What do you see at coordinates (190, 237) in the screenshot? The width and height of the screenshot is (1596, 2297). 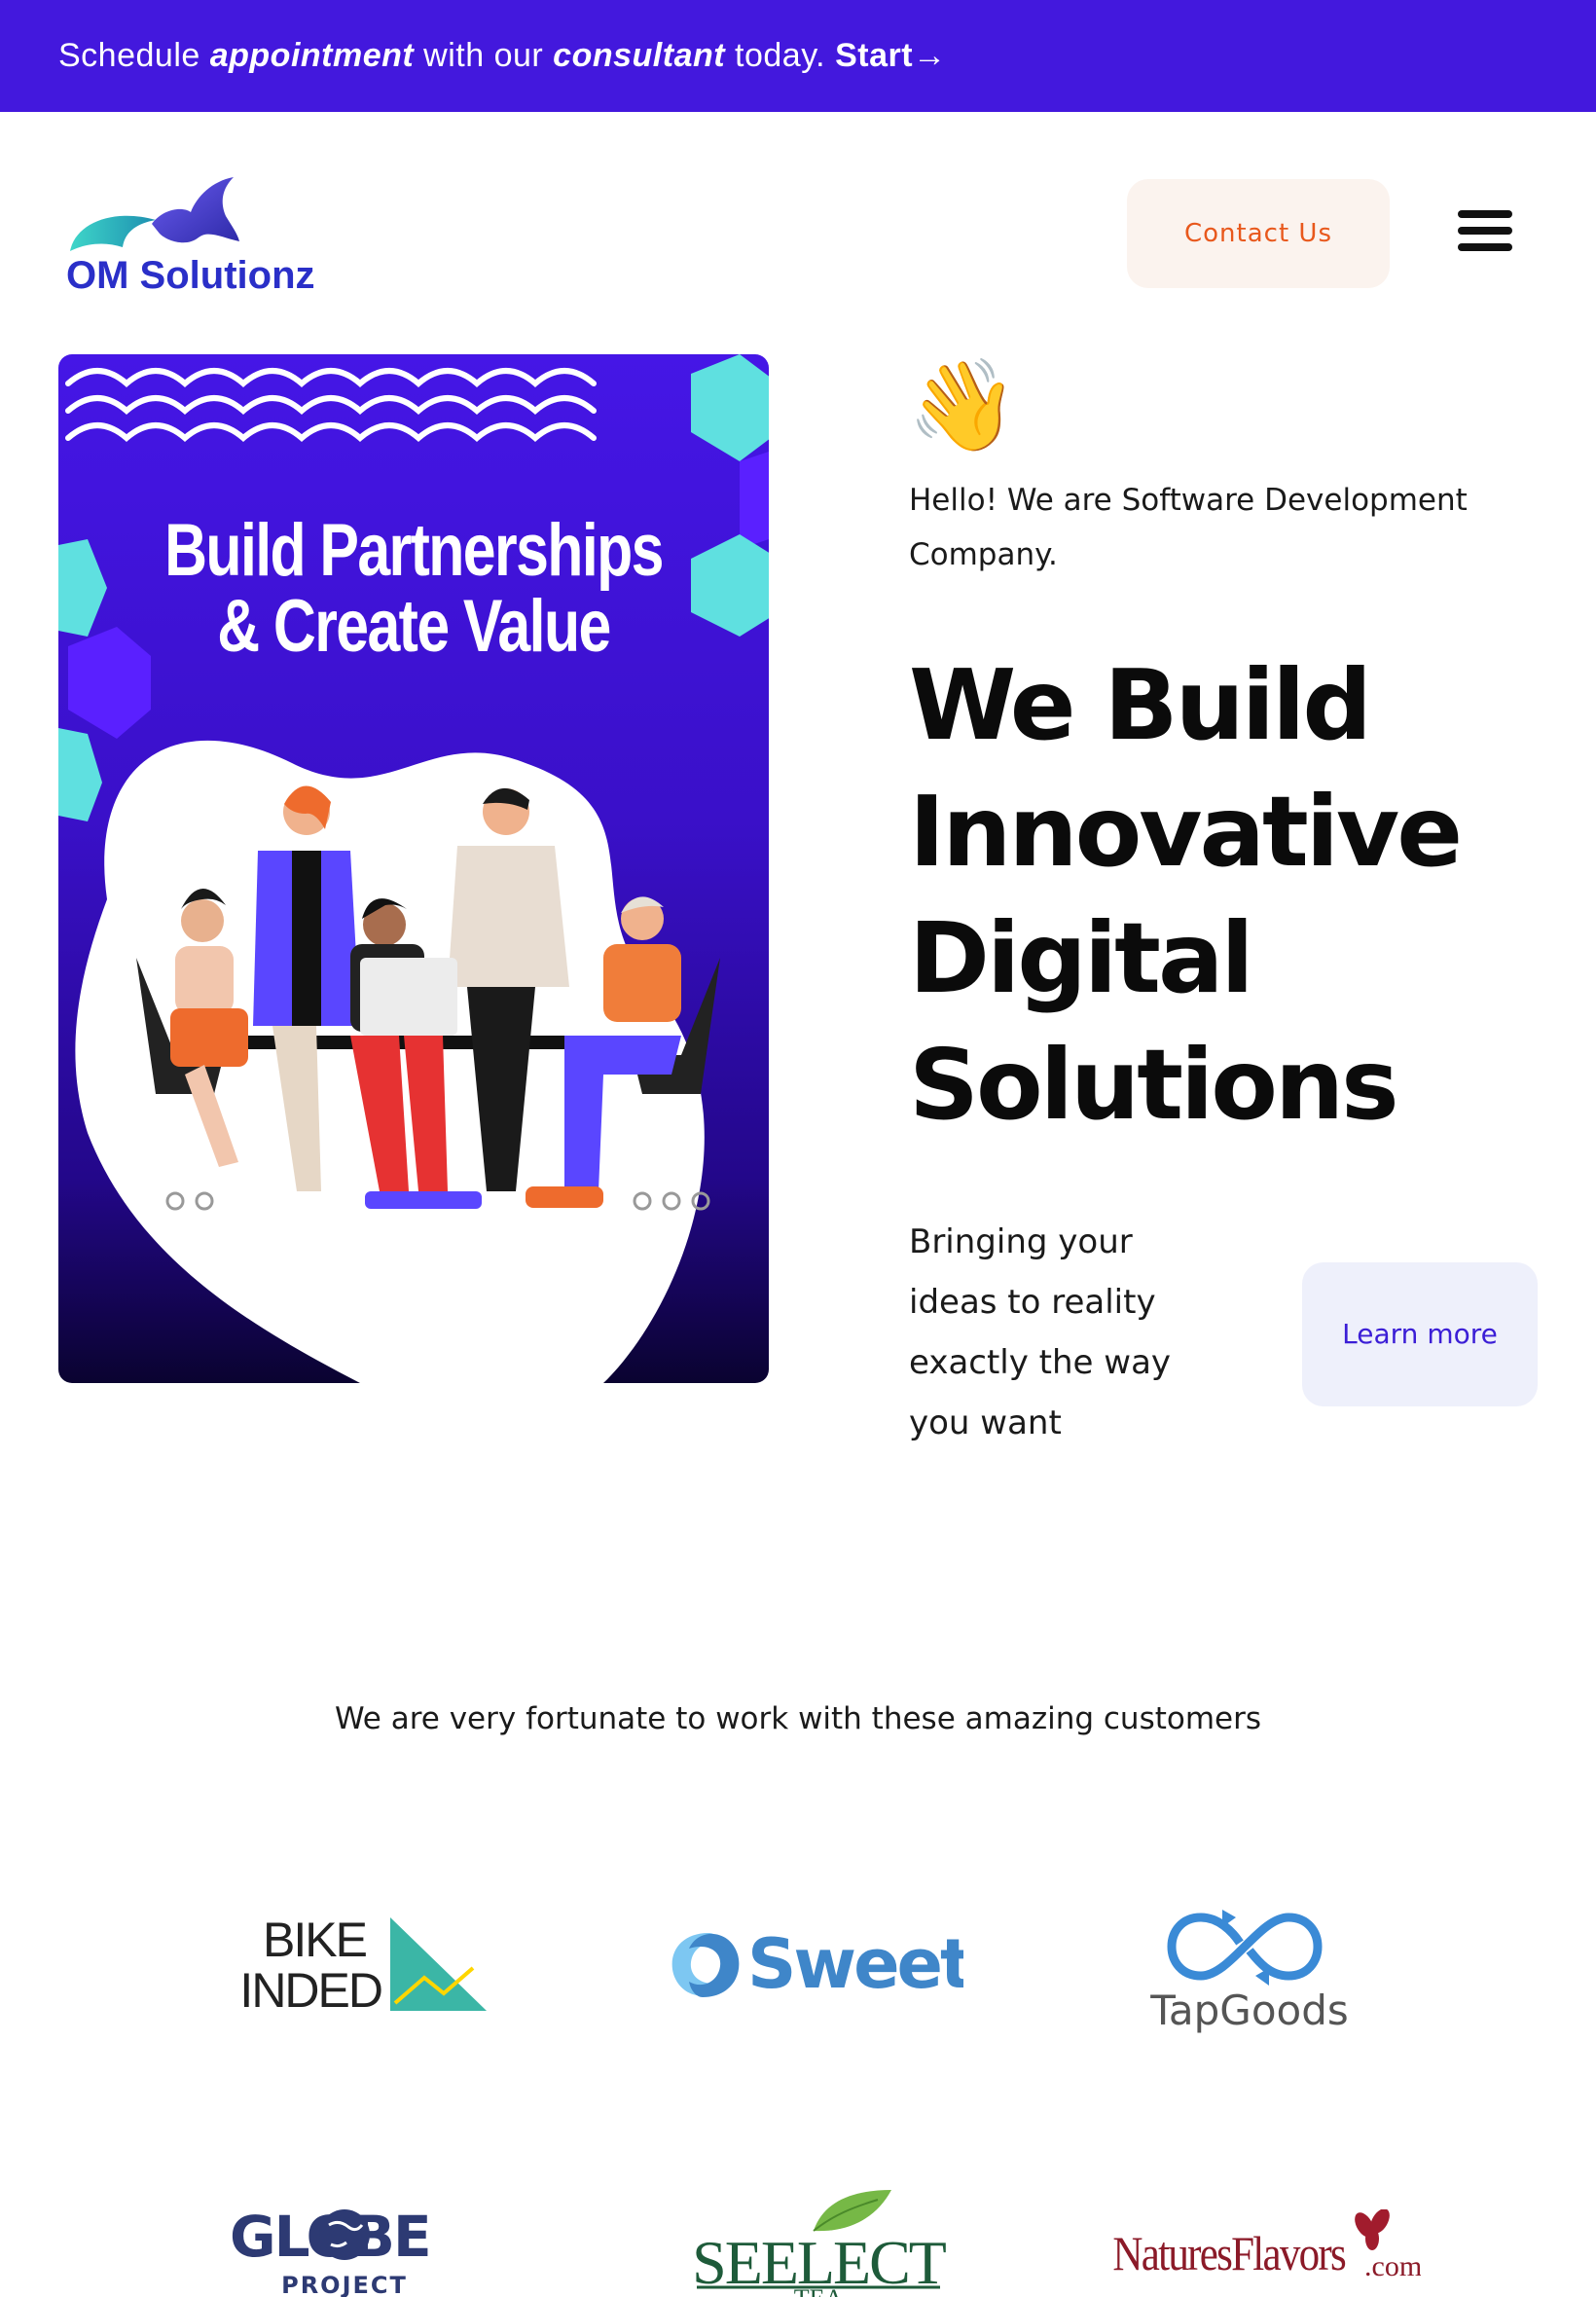 I see `bird-logo-icon: OM Solutionz` at bounding box center [190, 237].